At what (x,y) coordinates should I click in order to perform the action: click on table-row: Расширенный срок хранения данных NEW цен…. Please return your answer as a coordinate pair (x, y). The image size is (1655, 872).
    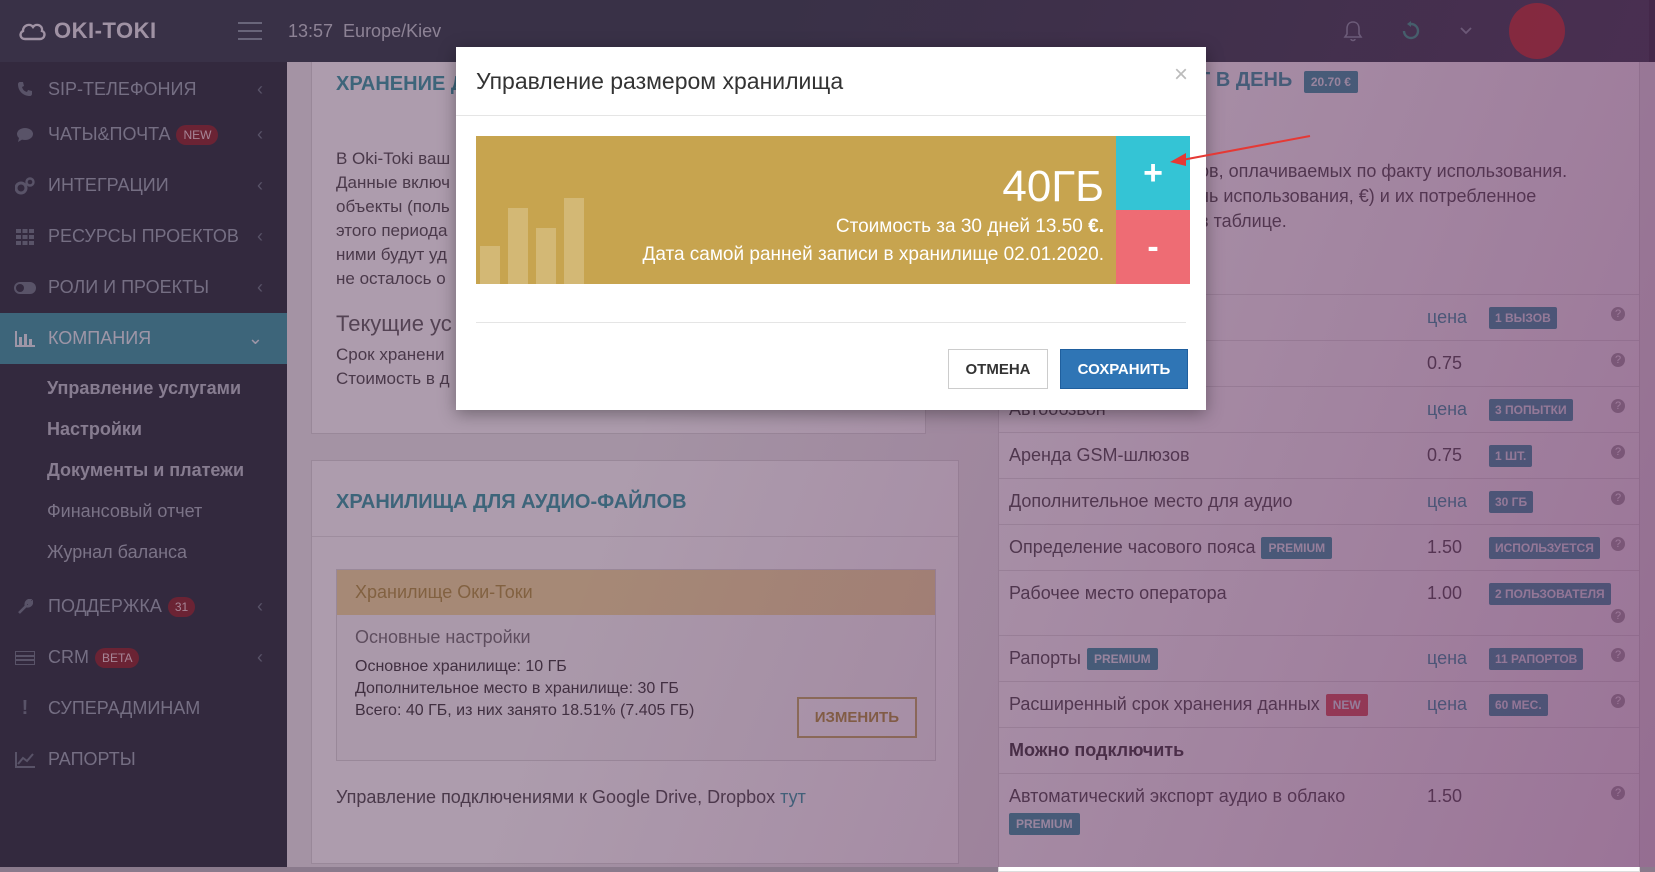
    Looking at the image, I should click on (1319, 704).